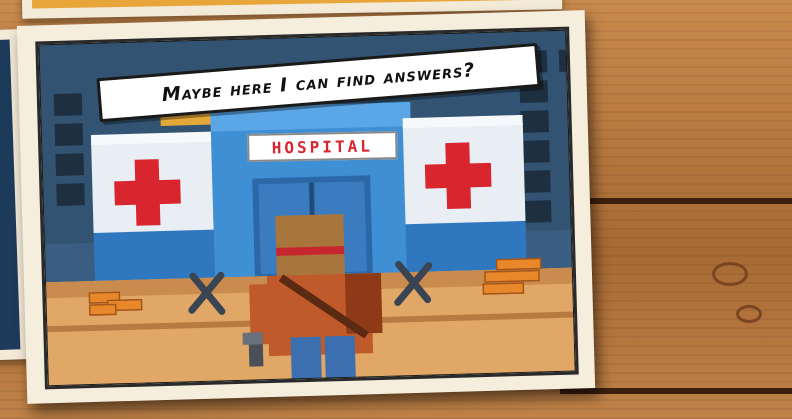 The height and width of the screenshot is (419, 792). What do you see at coordinates (676, 201) in the screenshot?
I see `plank-gap-upper` at bounding box center [676, 201].